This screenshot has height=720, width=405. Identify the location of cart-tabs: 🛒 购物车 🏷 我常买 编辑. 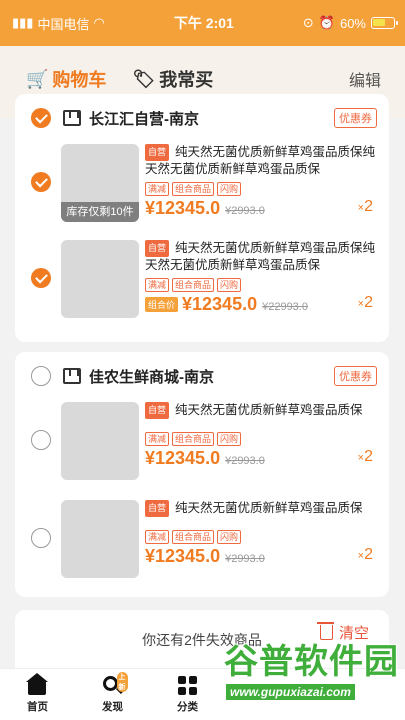
(203, 79).